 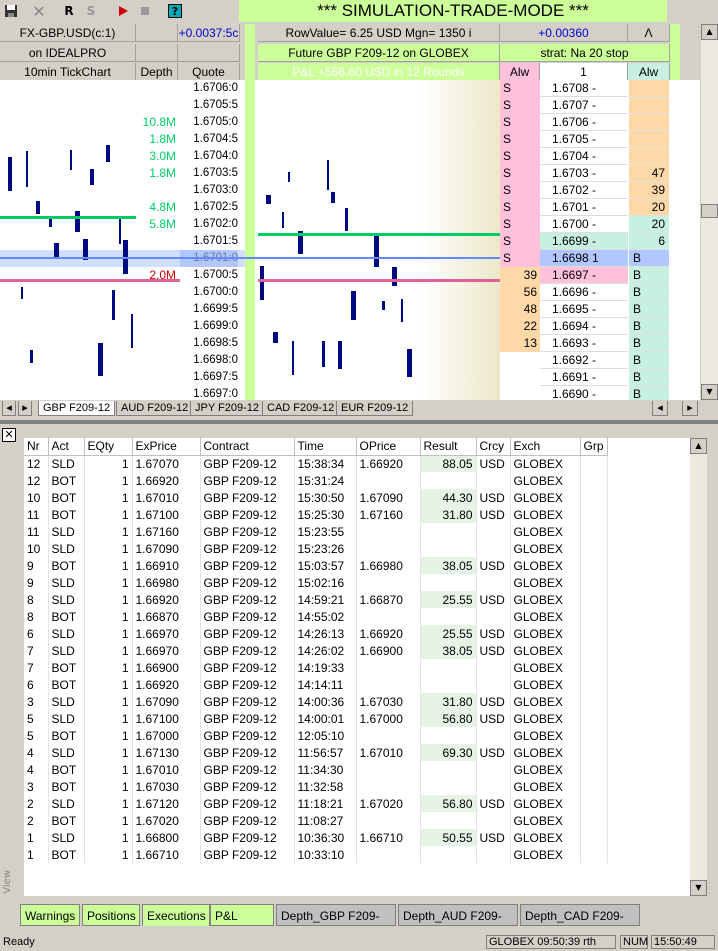 What do you see at coordinates (123, 11) in the screenshot?
I see `play-icon` at bounding box center [123, 11].